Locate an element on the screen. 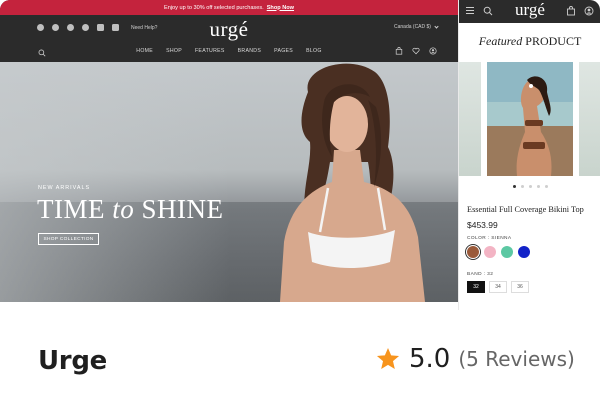  hero-kicker: NEW ARRIVALS is located at coordinates (64, 188).